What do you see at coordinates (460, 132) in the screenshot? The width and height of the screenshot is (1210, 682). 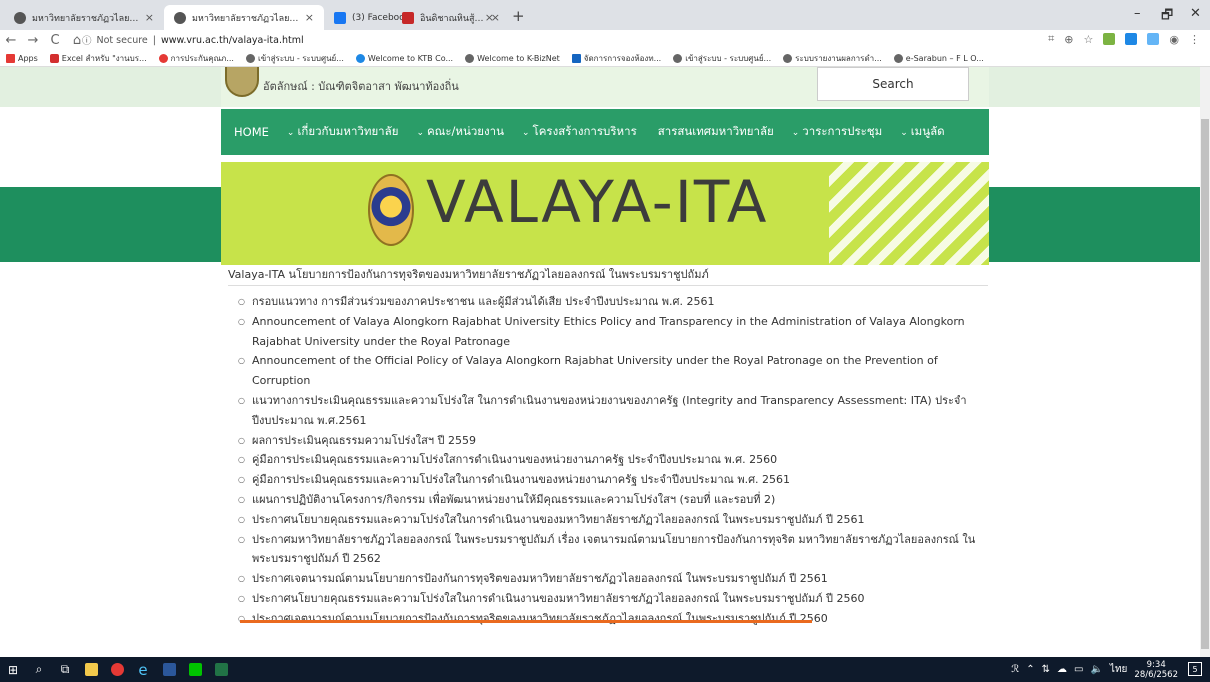 I see `nav-faculties: ⌄ คณะ/หน่วยงาน` at bounding box center [460, 132].